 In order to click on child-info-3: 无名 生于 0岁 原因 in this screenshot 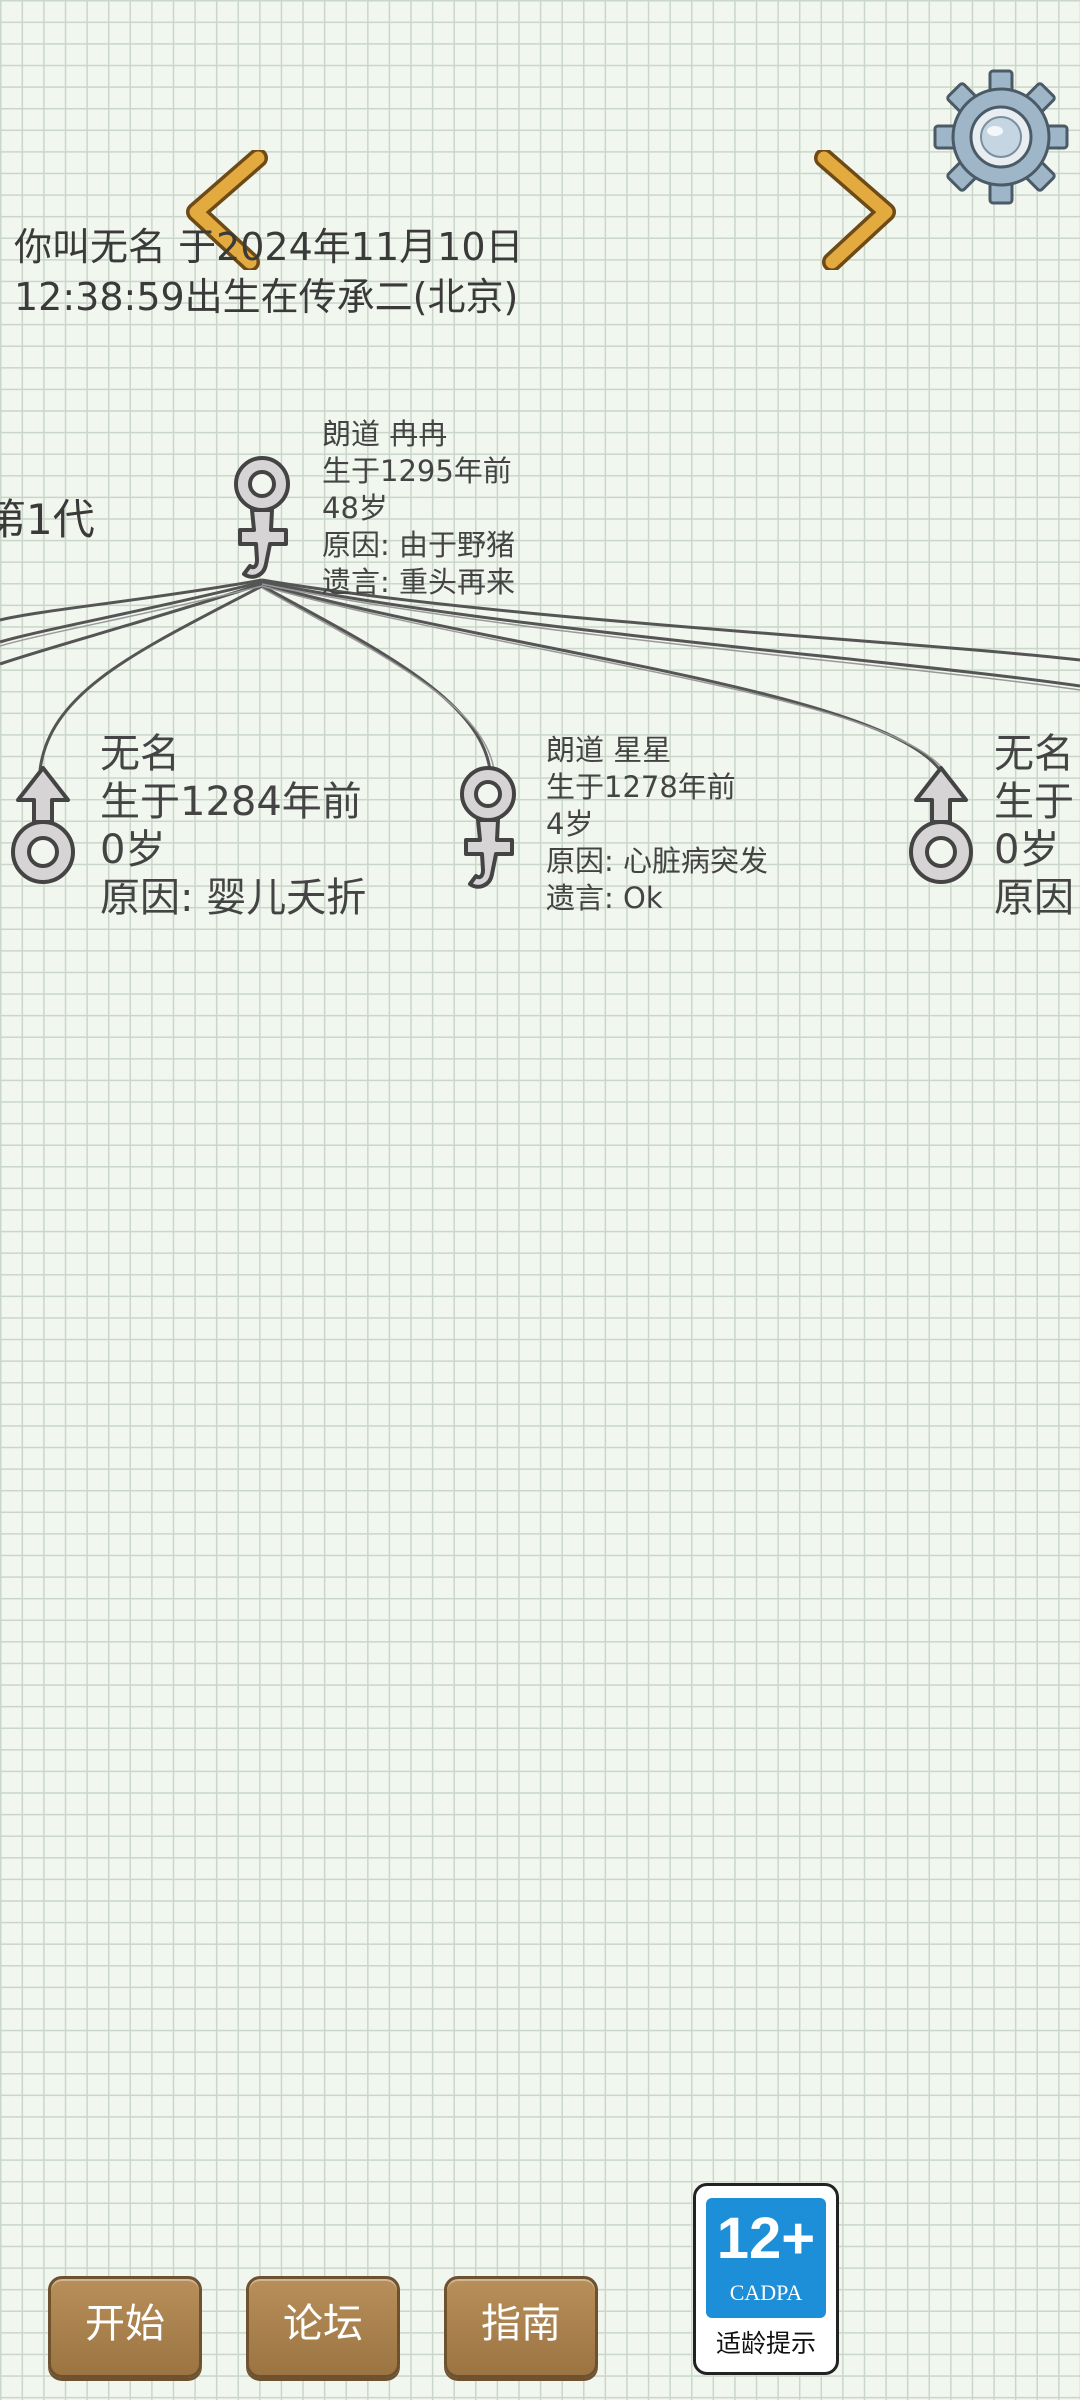, I will do `click(1037, 826)`.